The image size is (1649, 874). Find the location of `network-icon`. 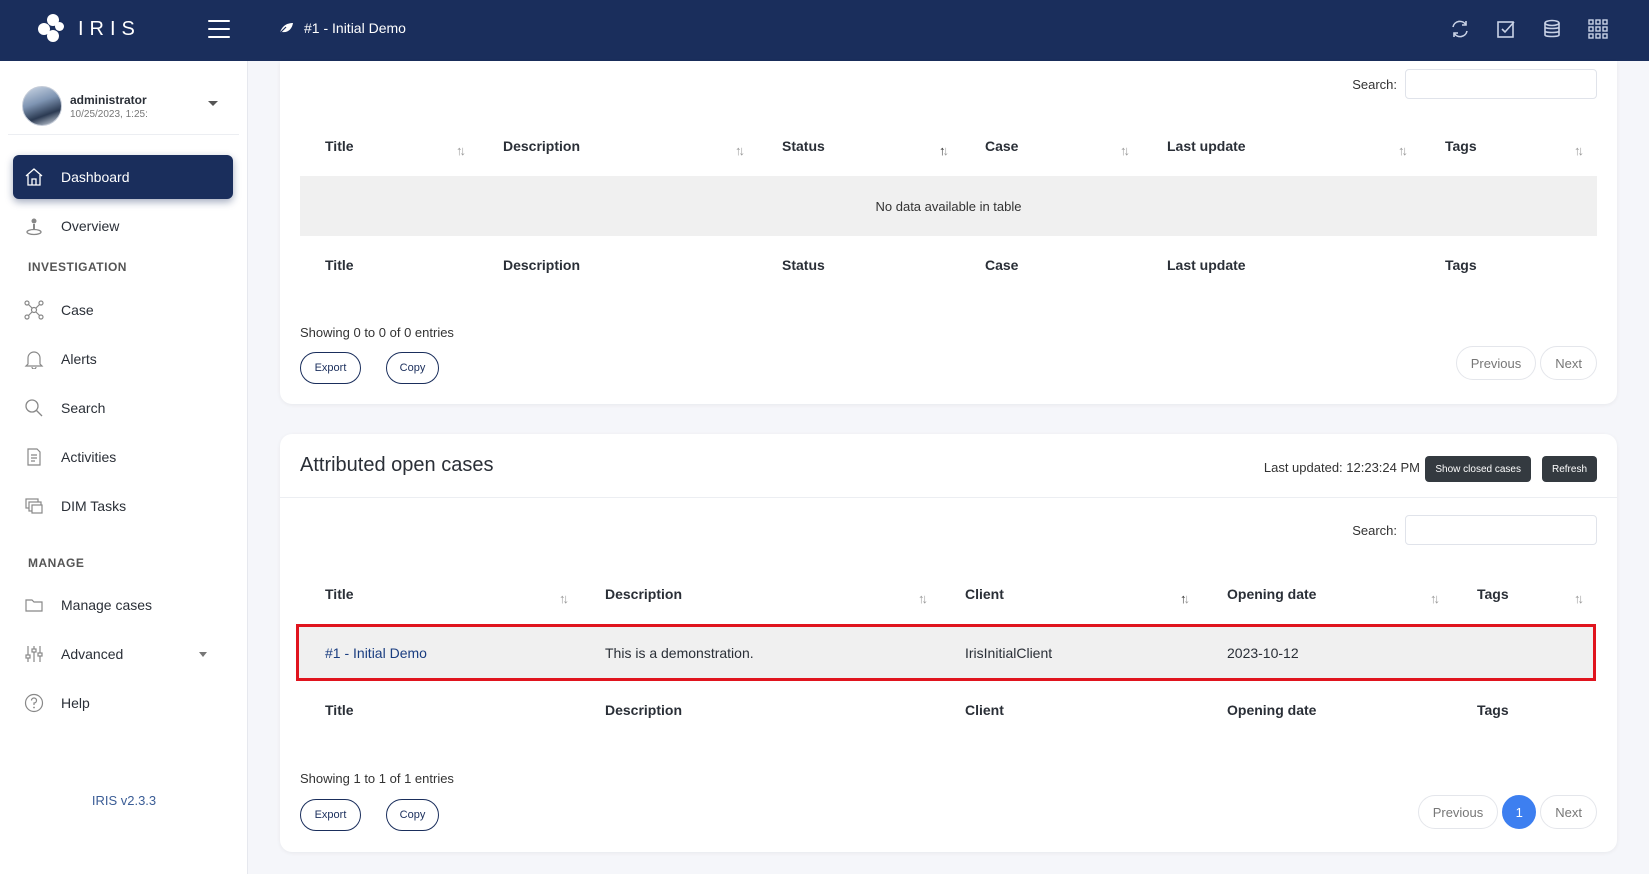

network-icon is located at coordinates (34, 310).